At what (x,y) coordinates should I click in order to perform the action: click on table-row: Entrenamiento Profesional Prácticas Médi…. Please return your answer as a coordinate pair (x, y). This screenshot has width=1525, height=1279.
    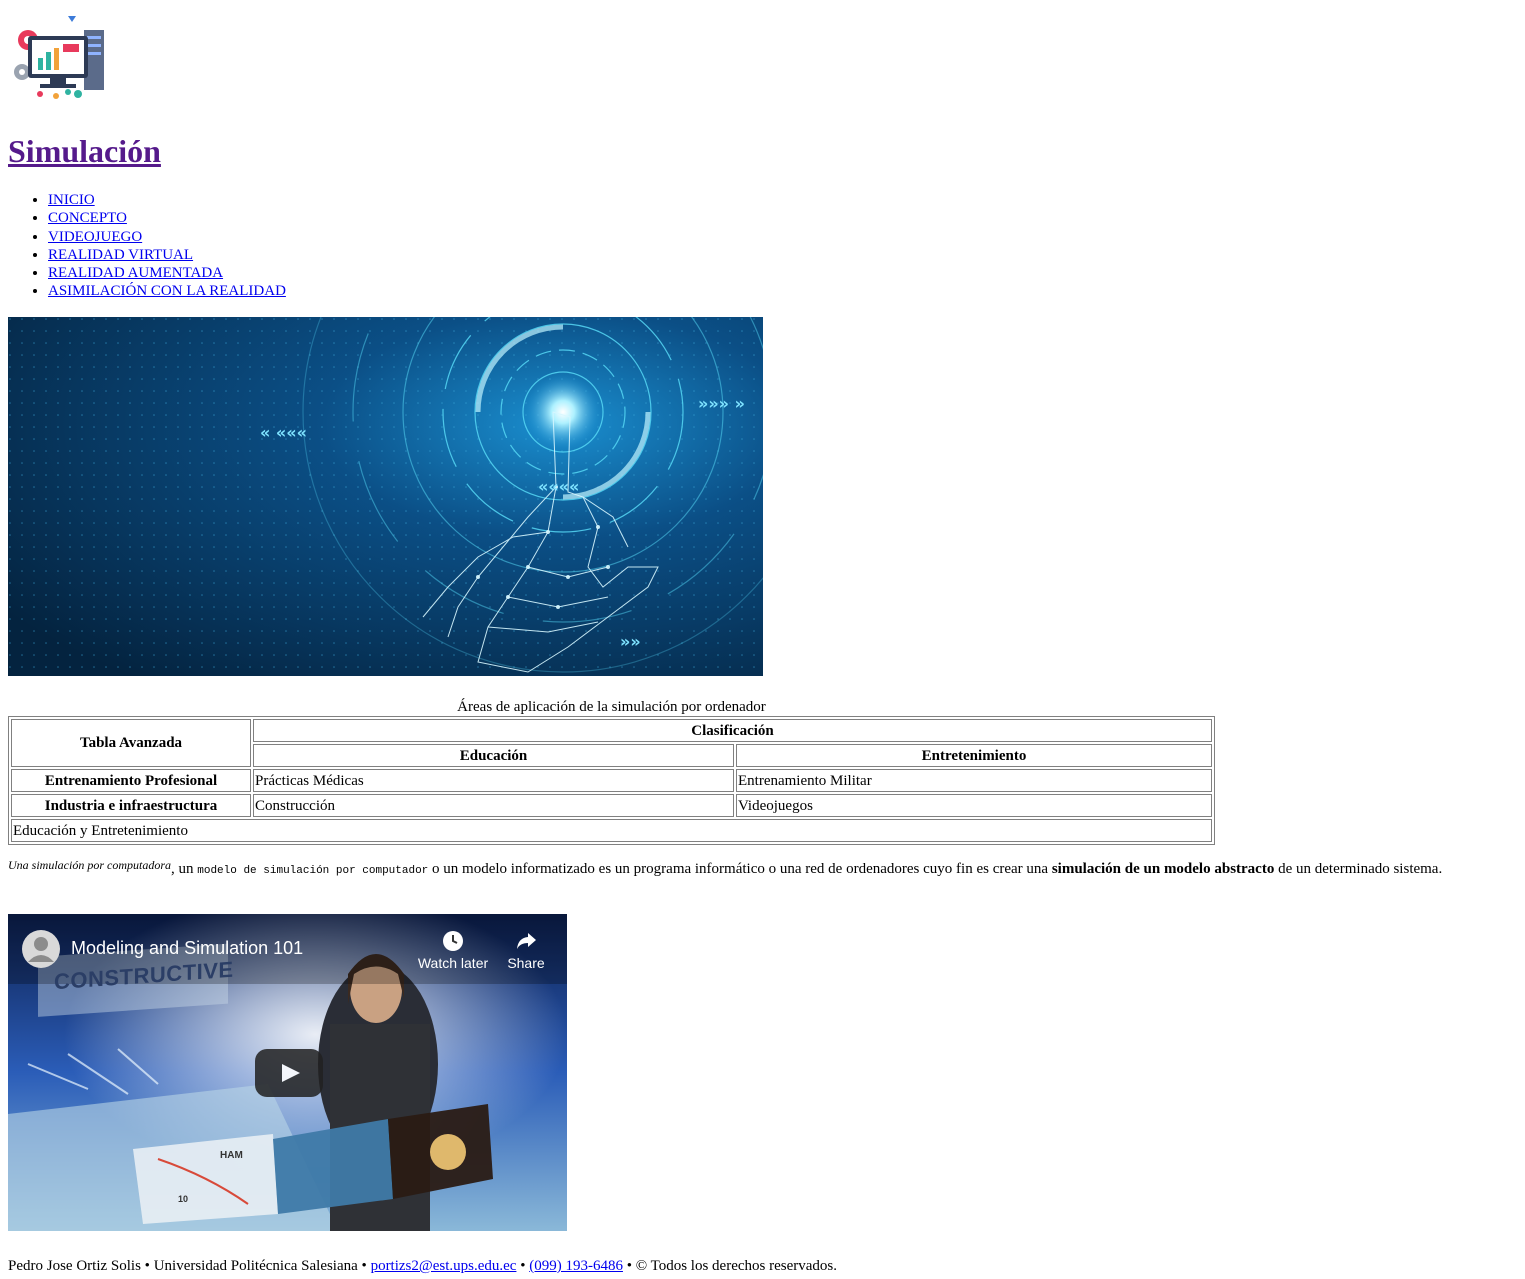
    Looking at the image, I should click on (611, 780).